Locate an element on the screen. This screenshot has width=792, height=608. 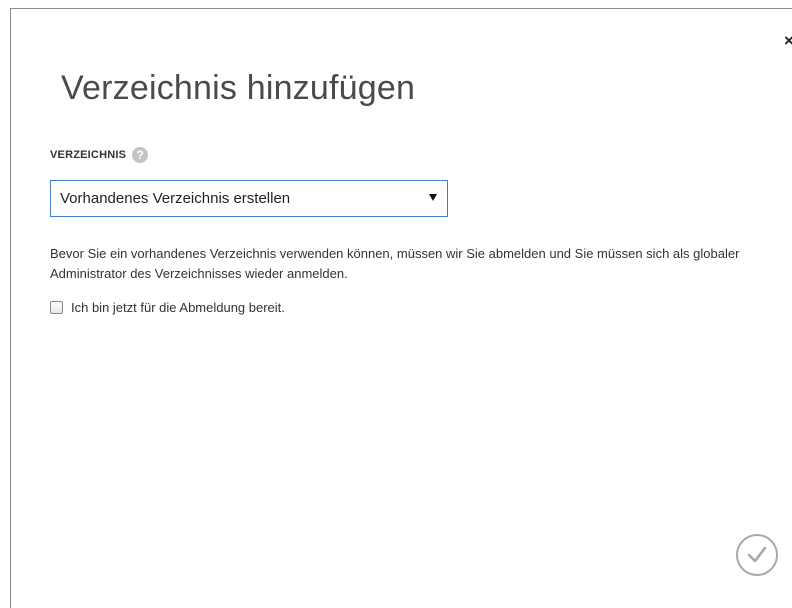
chevron-down-icon is located at coordinates (433, 197).